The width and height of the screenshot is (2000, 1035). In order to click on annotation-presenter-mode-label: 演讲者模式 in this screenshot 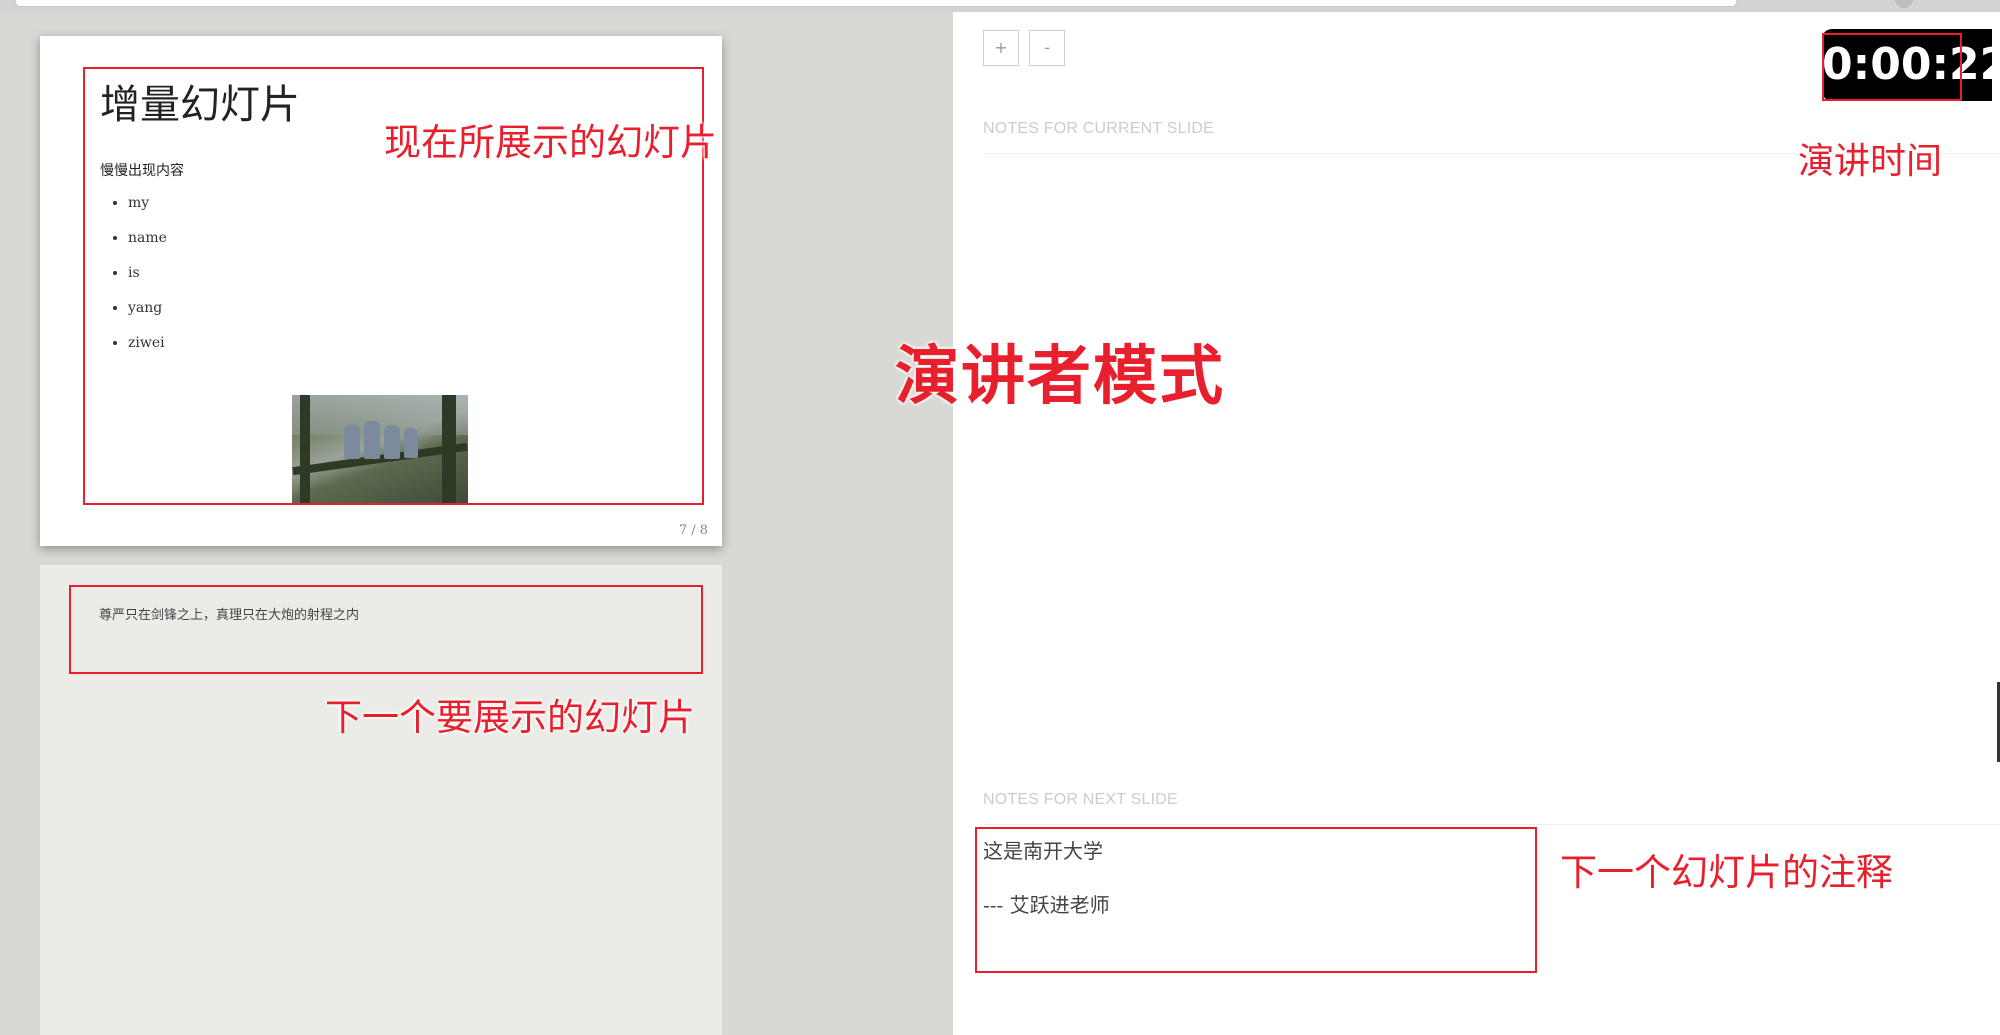, I will do `click(1060, 377)`.